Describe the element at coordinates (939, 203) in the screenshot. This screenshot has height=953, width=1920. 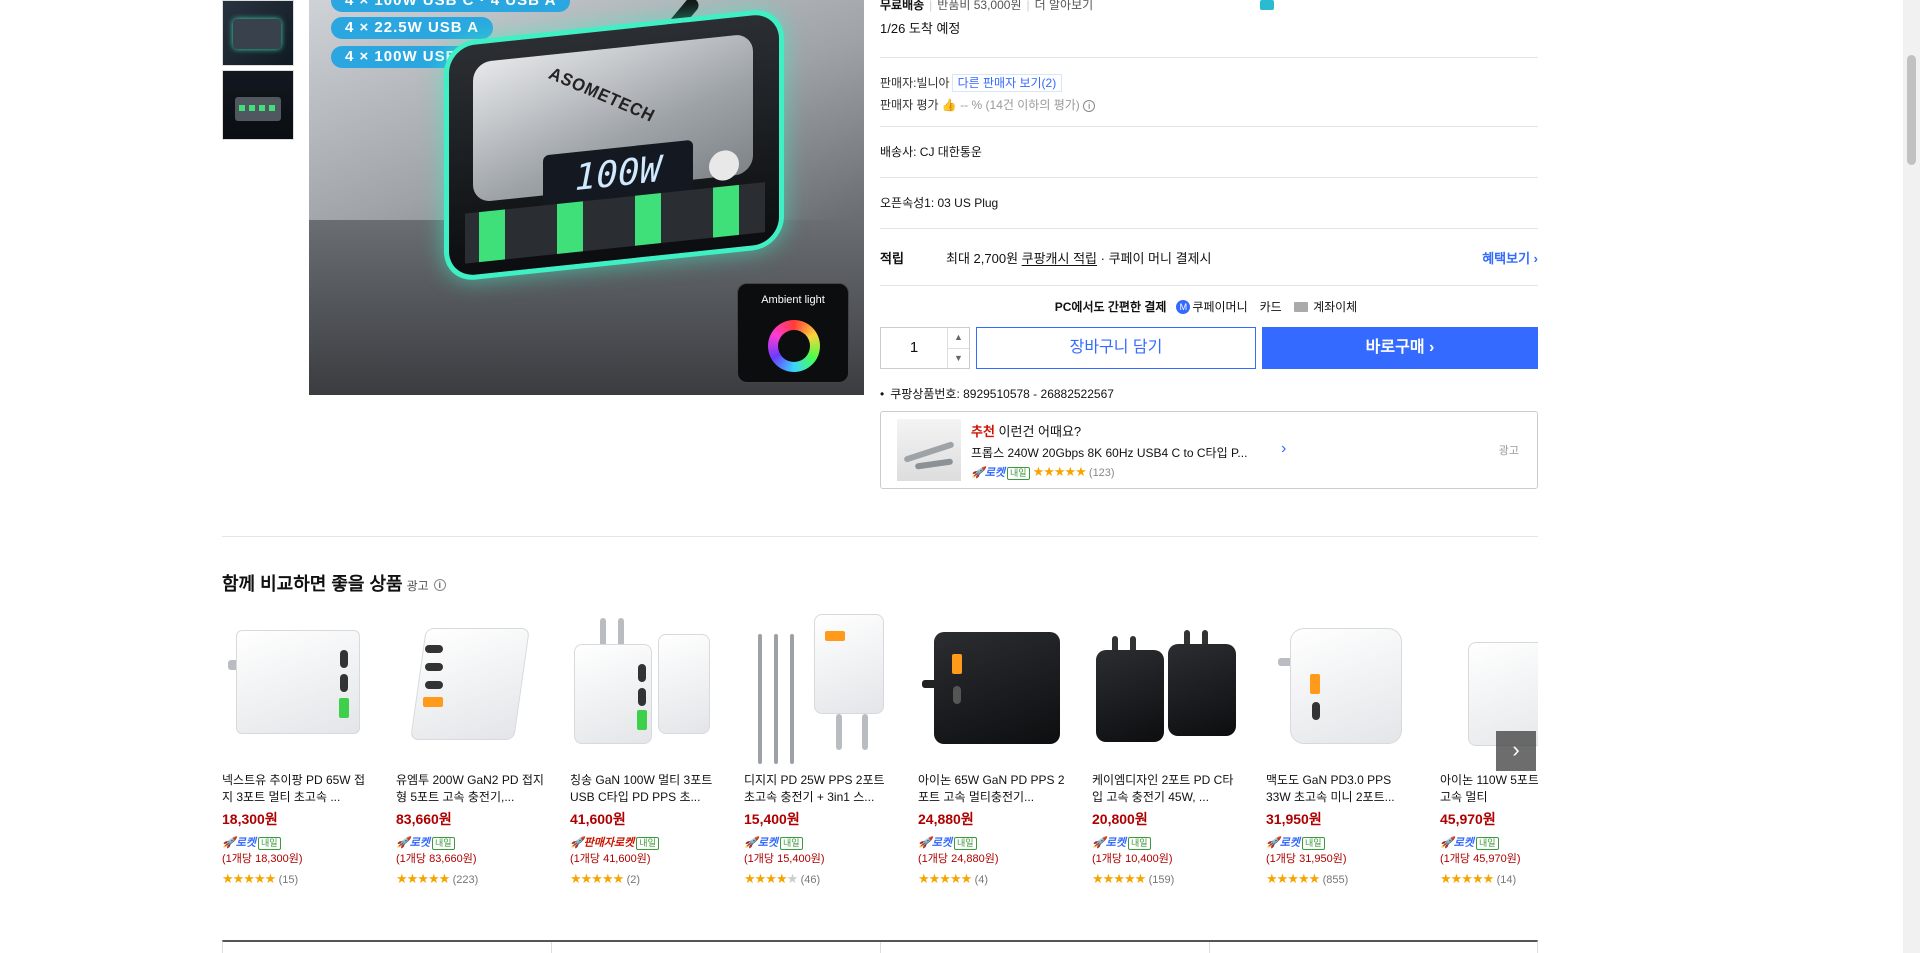
I see `selected-option: 오픈속성1: 03 US Plug` at that location.